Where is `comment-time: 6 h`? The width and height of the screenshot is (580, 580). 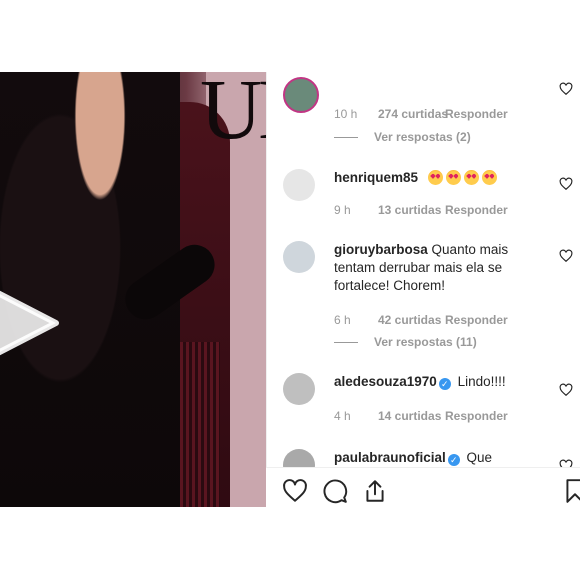
comment-time: 6 h is located at coordinates (356, 320).